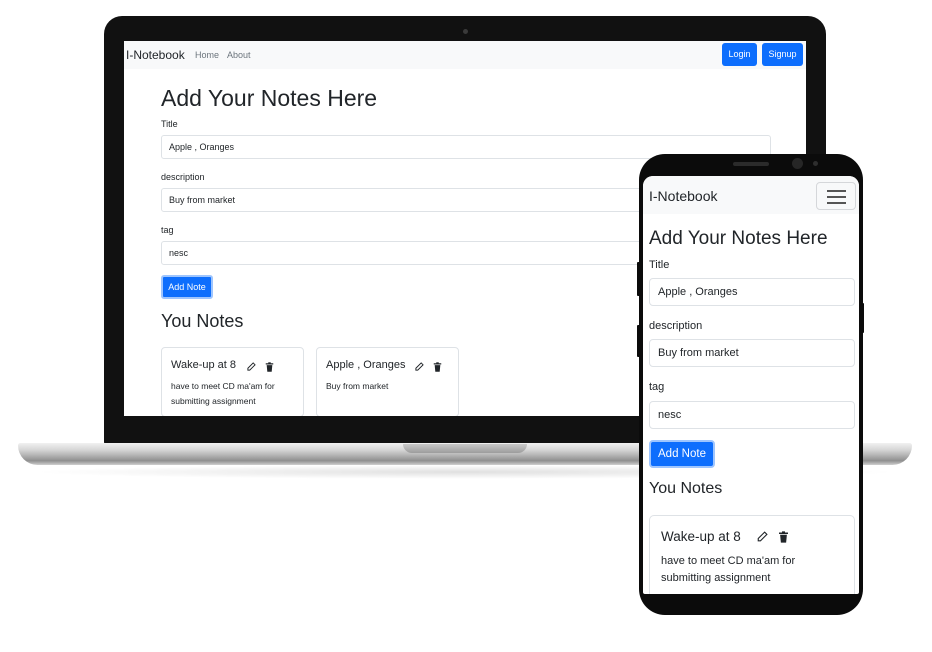 The height and width of the screenshot is (652, 932). What do you see at coordinates (357, 386) in the screenshot?
I see `note-description: Buy from market` at bounding box center [357, 386].